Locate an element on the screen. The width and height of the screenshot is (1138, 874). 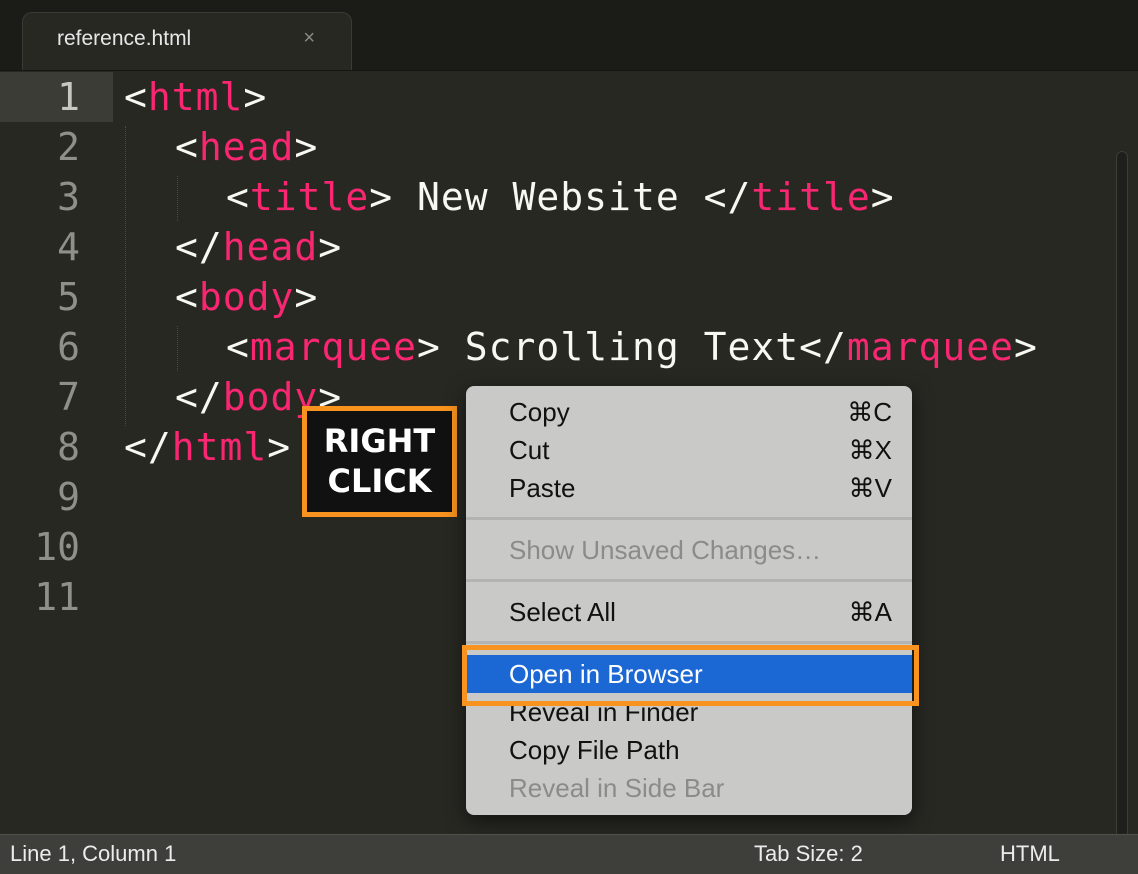
menu-item-paste: Paste ⌘V is located at coordinates (689, 488).